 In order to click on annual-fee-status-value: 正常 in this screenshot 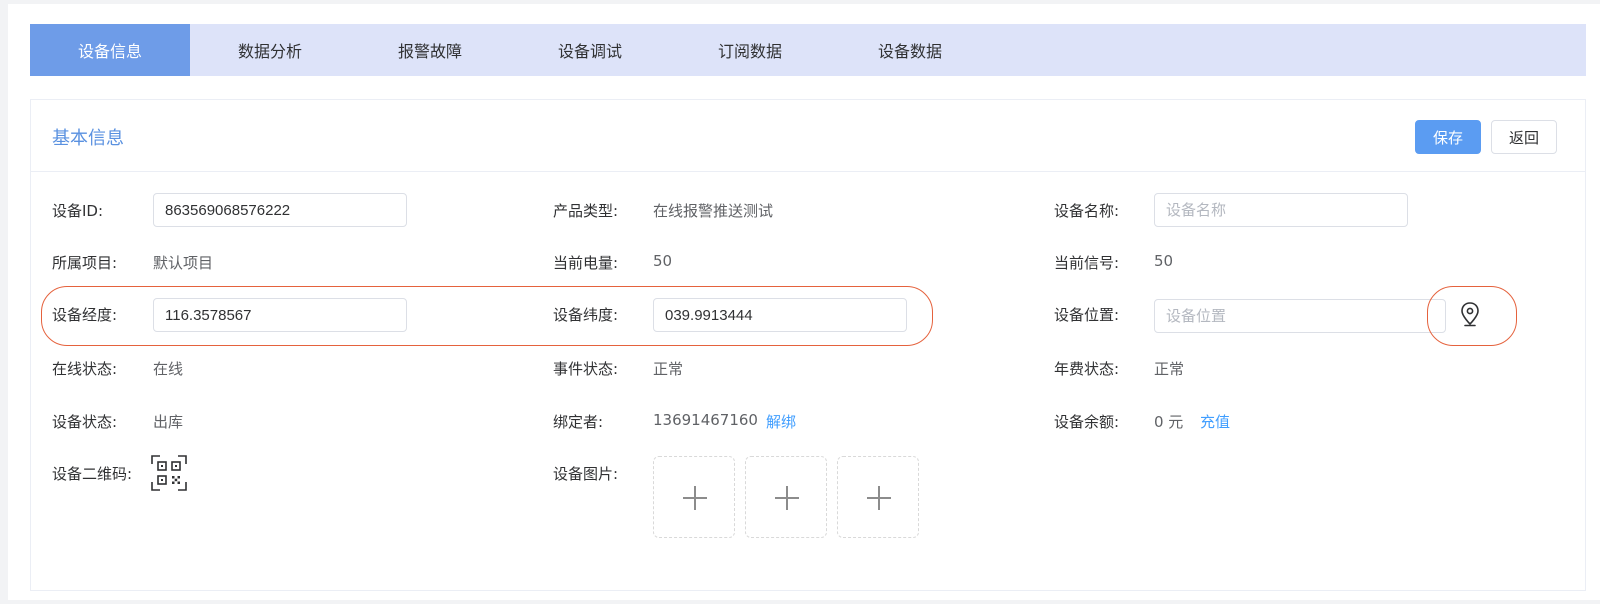, I will do `click(1169, 369)`.